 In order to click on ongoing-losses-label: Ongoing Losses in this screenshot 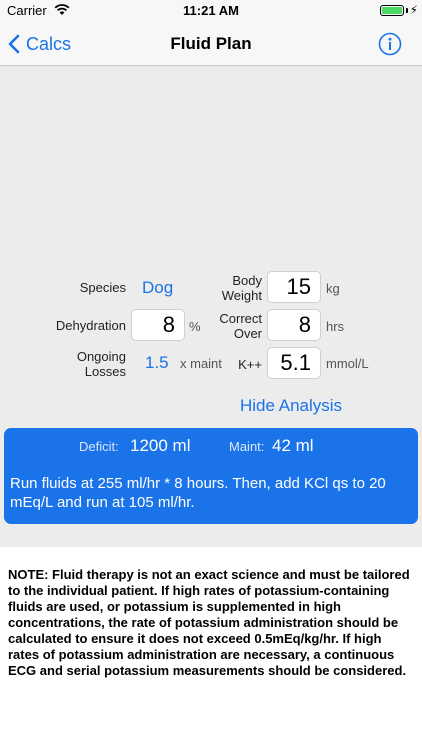, I will do `click(101, 364)`.